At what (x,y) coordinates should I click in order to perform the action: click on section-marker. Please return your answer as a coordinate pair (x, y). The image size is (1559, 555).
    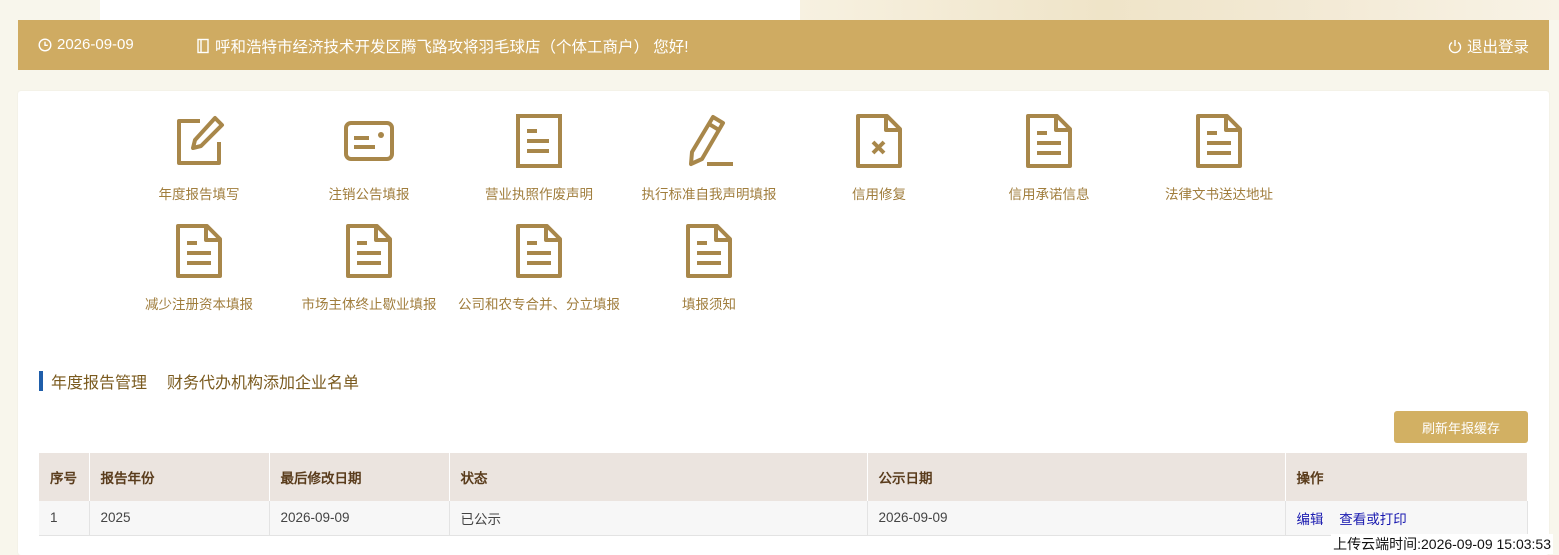
    Looking at the image, I should click on (41, 381).